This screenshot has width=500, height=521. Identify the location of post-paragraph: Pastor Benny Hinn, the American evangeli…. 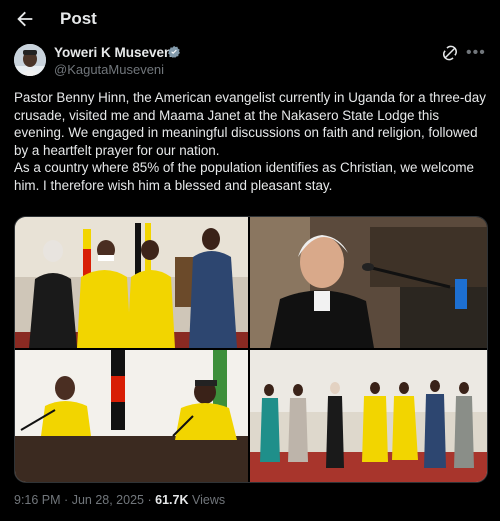
(250, 124).